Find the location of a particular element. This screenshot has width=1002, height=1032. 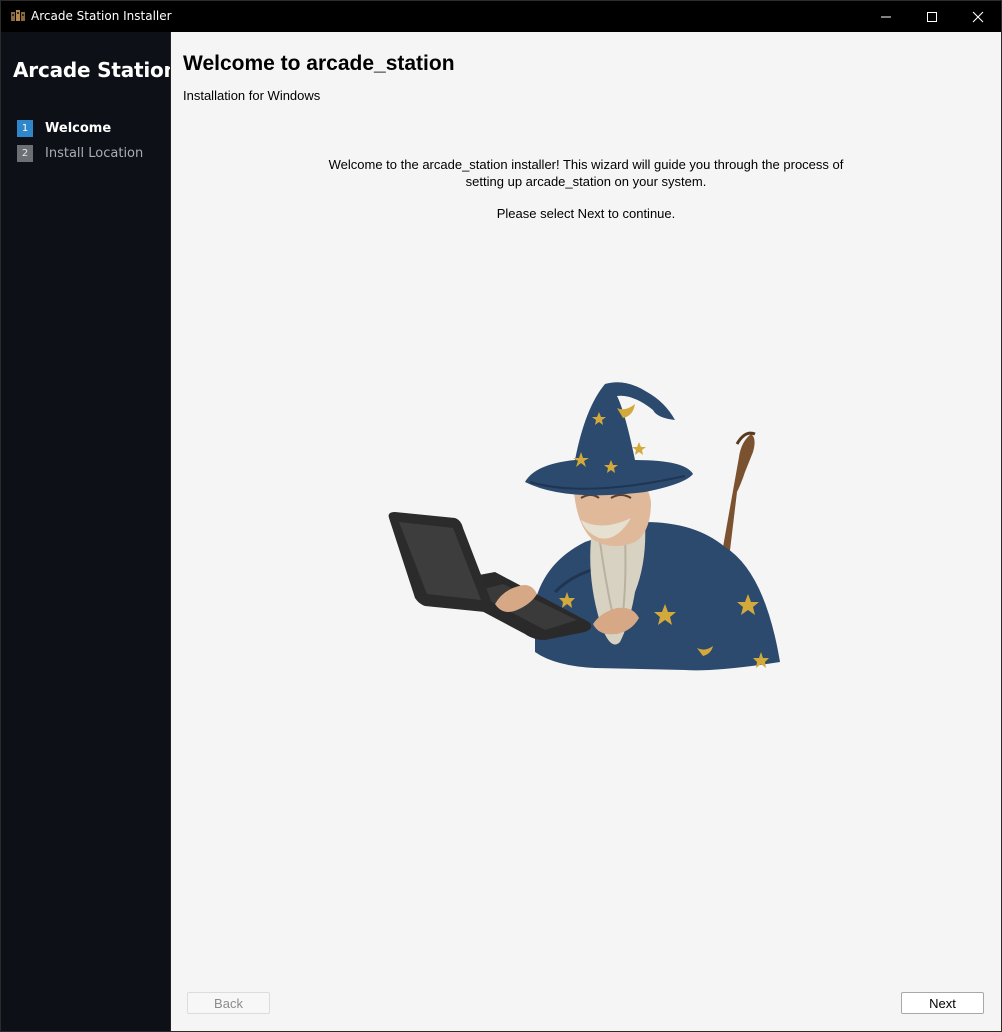

sidebar-brand: Arcade Station is located at coordinates (95, 70).